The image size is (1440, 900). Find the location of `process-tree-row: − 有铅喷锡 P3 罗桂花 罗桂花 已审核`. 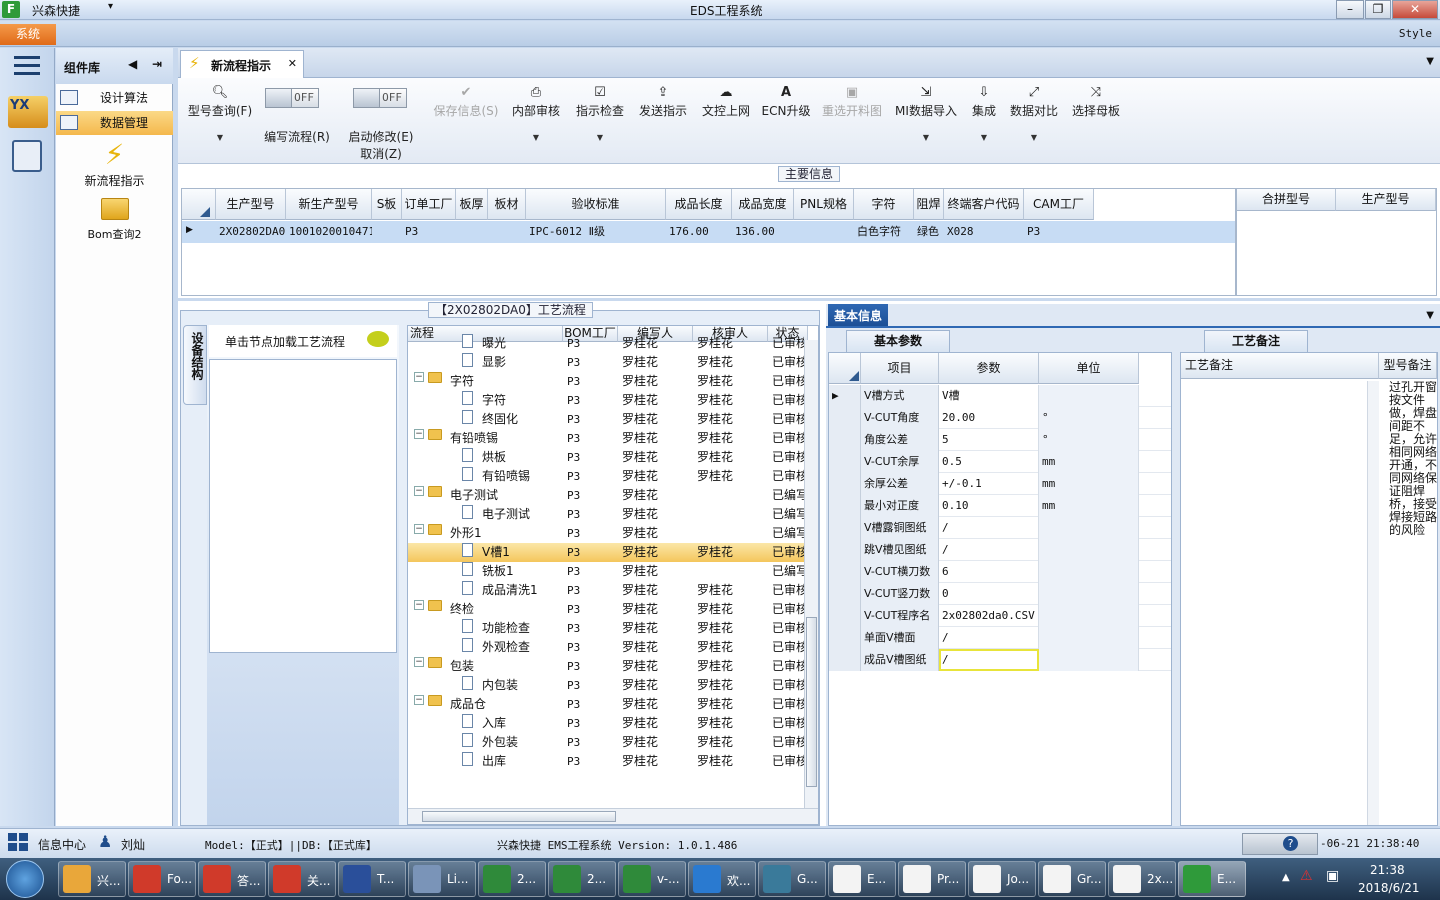

process-tree-row: − 有铅喷锡 P3 罗桂花 罗桂花 已审核 is located at coordinates (613, 438).